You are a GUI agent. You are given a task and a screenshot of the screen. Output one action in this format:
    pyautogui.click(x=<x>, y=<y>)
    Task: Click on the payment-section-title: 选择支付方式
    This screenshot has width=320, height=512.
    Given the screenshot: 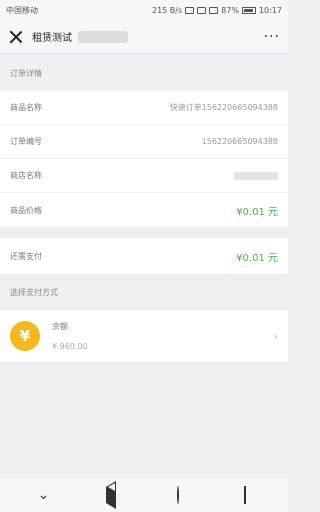 What is the action you would take?
    pyautogui.click(x=34, y=292)
    